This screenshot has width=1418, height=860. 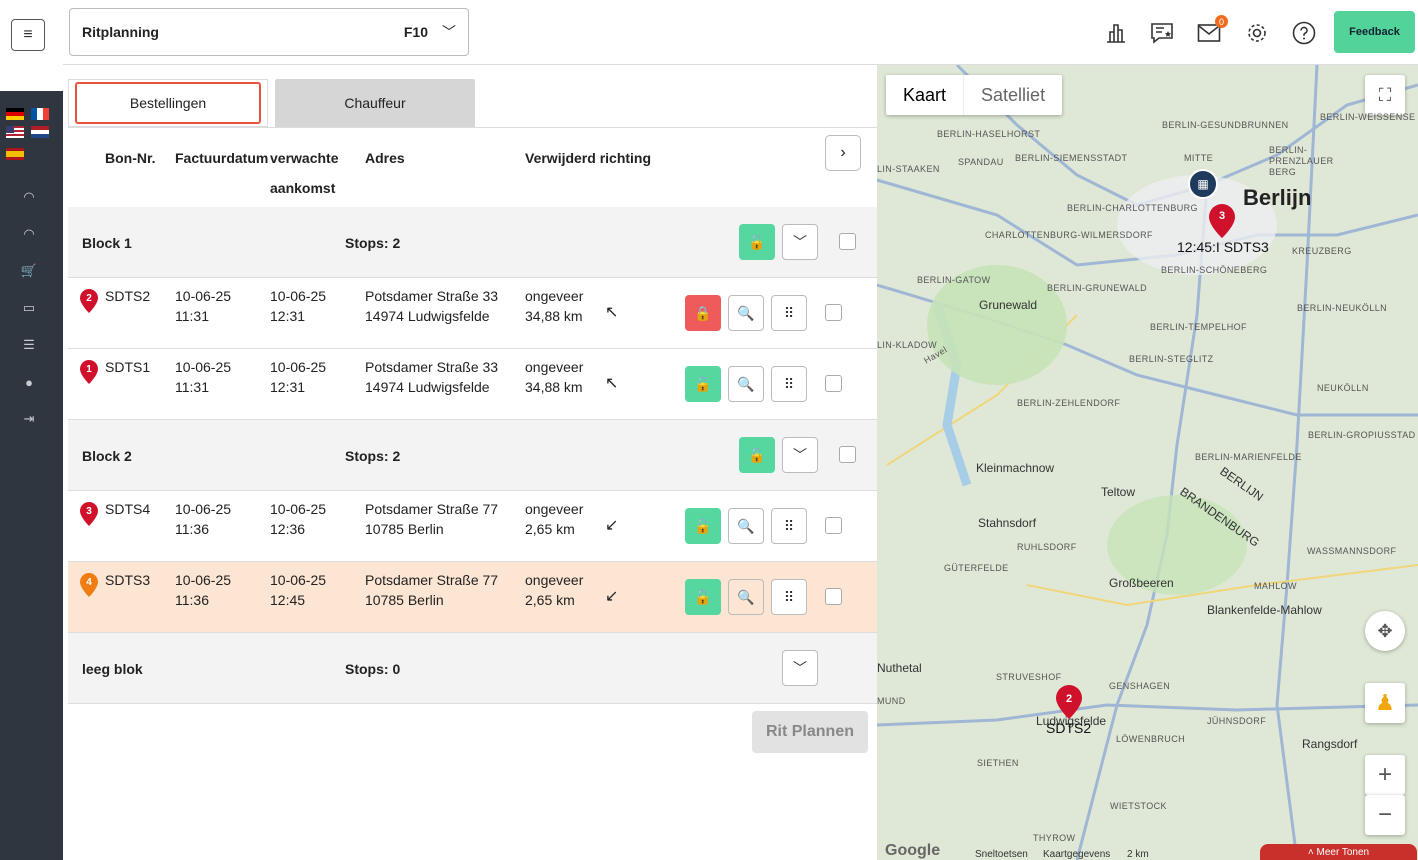 I want to click on meer-tonen-button: ˄ Meer Tonen, so click(x=1338, y=852).